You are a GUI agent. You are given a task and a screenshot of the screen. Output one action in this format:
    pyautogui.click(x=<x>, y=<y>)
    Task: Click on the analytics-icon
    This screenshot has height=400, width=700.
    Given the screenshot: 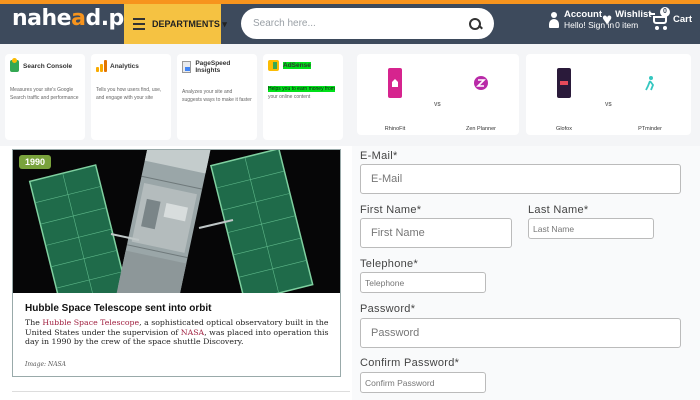 What is the action you would take?
    pyautogui.click(x=101, y=66)
    